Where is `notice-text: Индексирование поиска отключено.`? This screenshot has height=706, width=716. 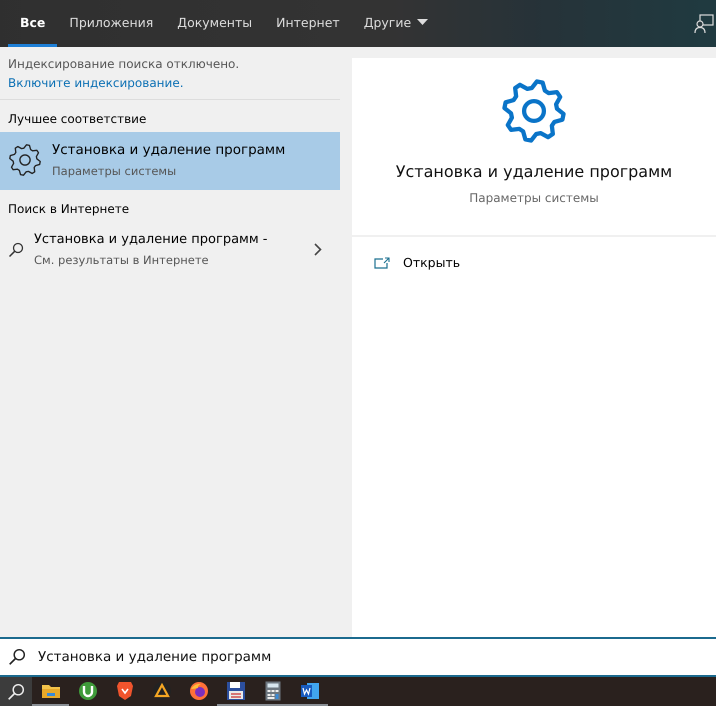 notice-text: Индексирование поиска отключено. is located at coordinates (124, 64).